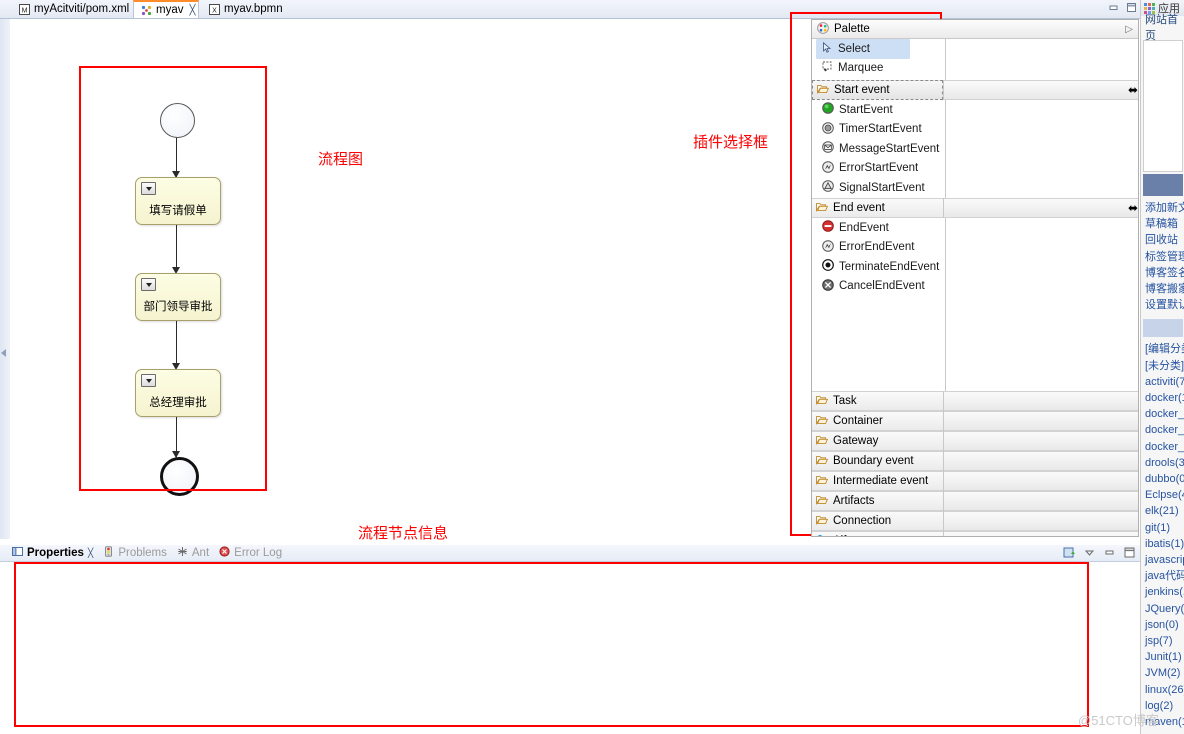 The height and width of the screenshot is (734, 1184). I want to click on palette-drawer-header: Intermediate event, so click(877, 481).